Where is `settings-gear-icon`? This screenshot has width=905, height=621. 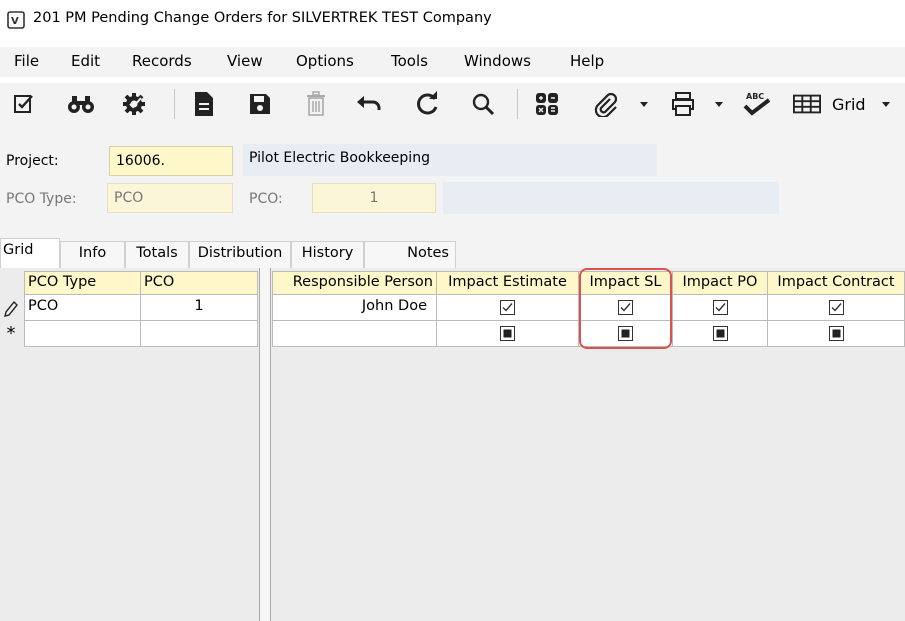 settings-gear-icon is located at coordinates (134, 104).